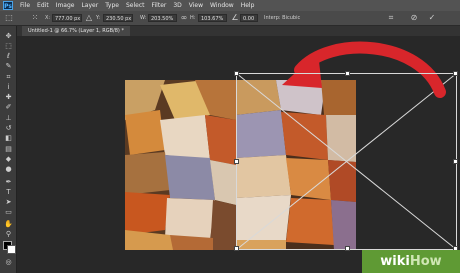 The width and height of the screenshot is (460, 273). Describe the element at coordinates (455, 161) in the screenshot. I see `transform-handle-right` at that location.